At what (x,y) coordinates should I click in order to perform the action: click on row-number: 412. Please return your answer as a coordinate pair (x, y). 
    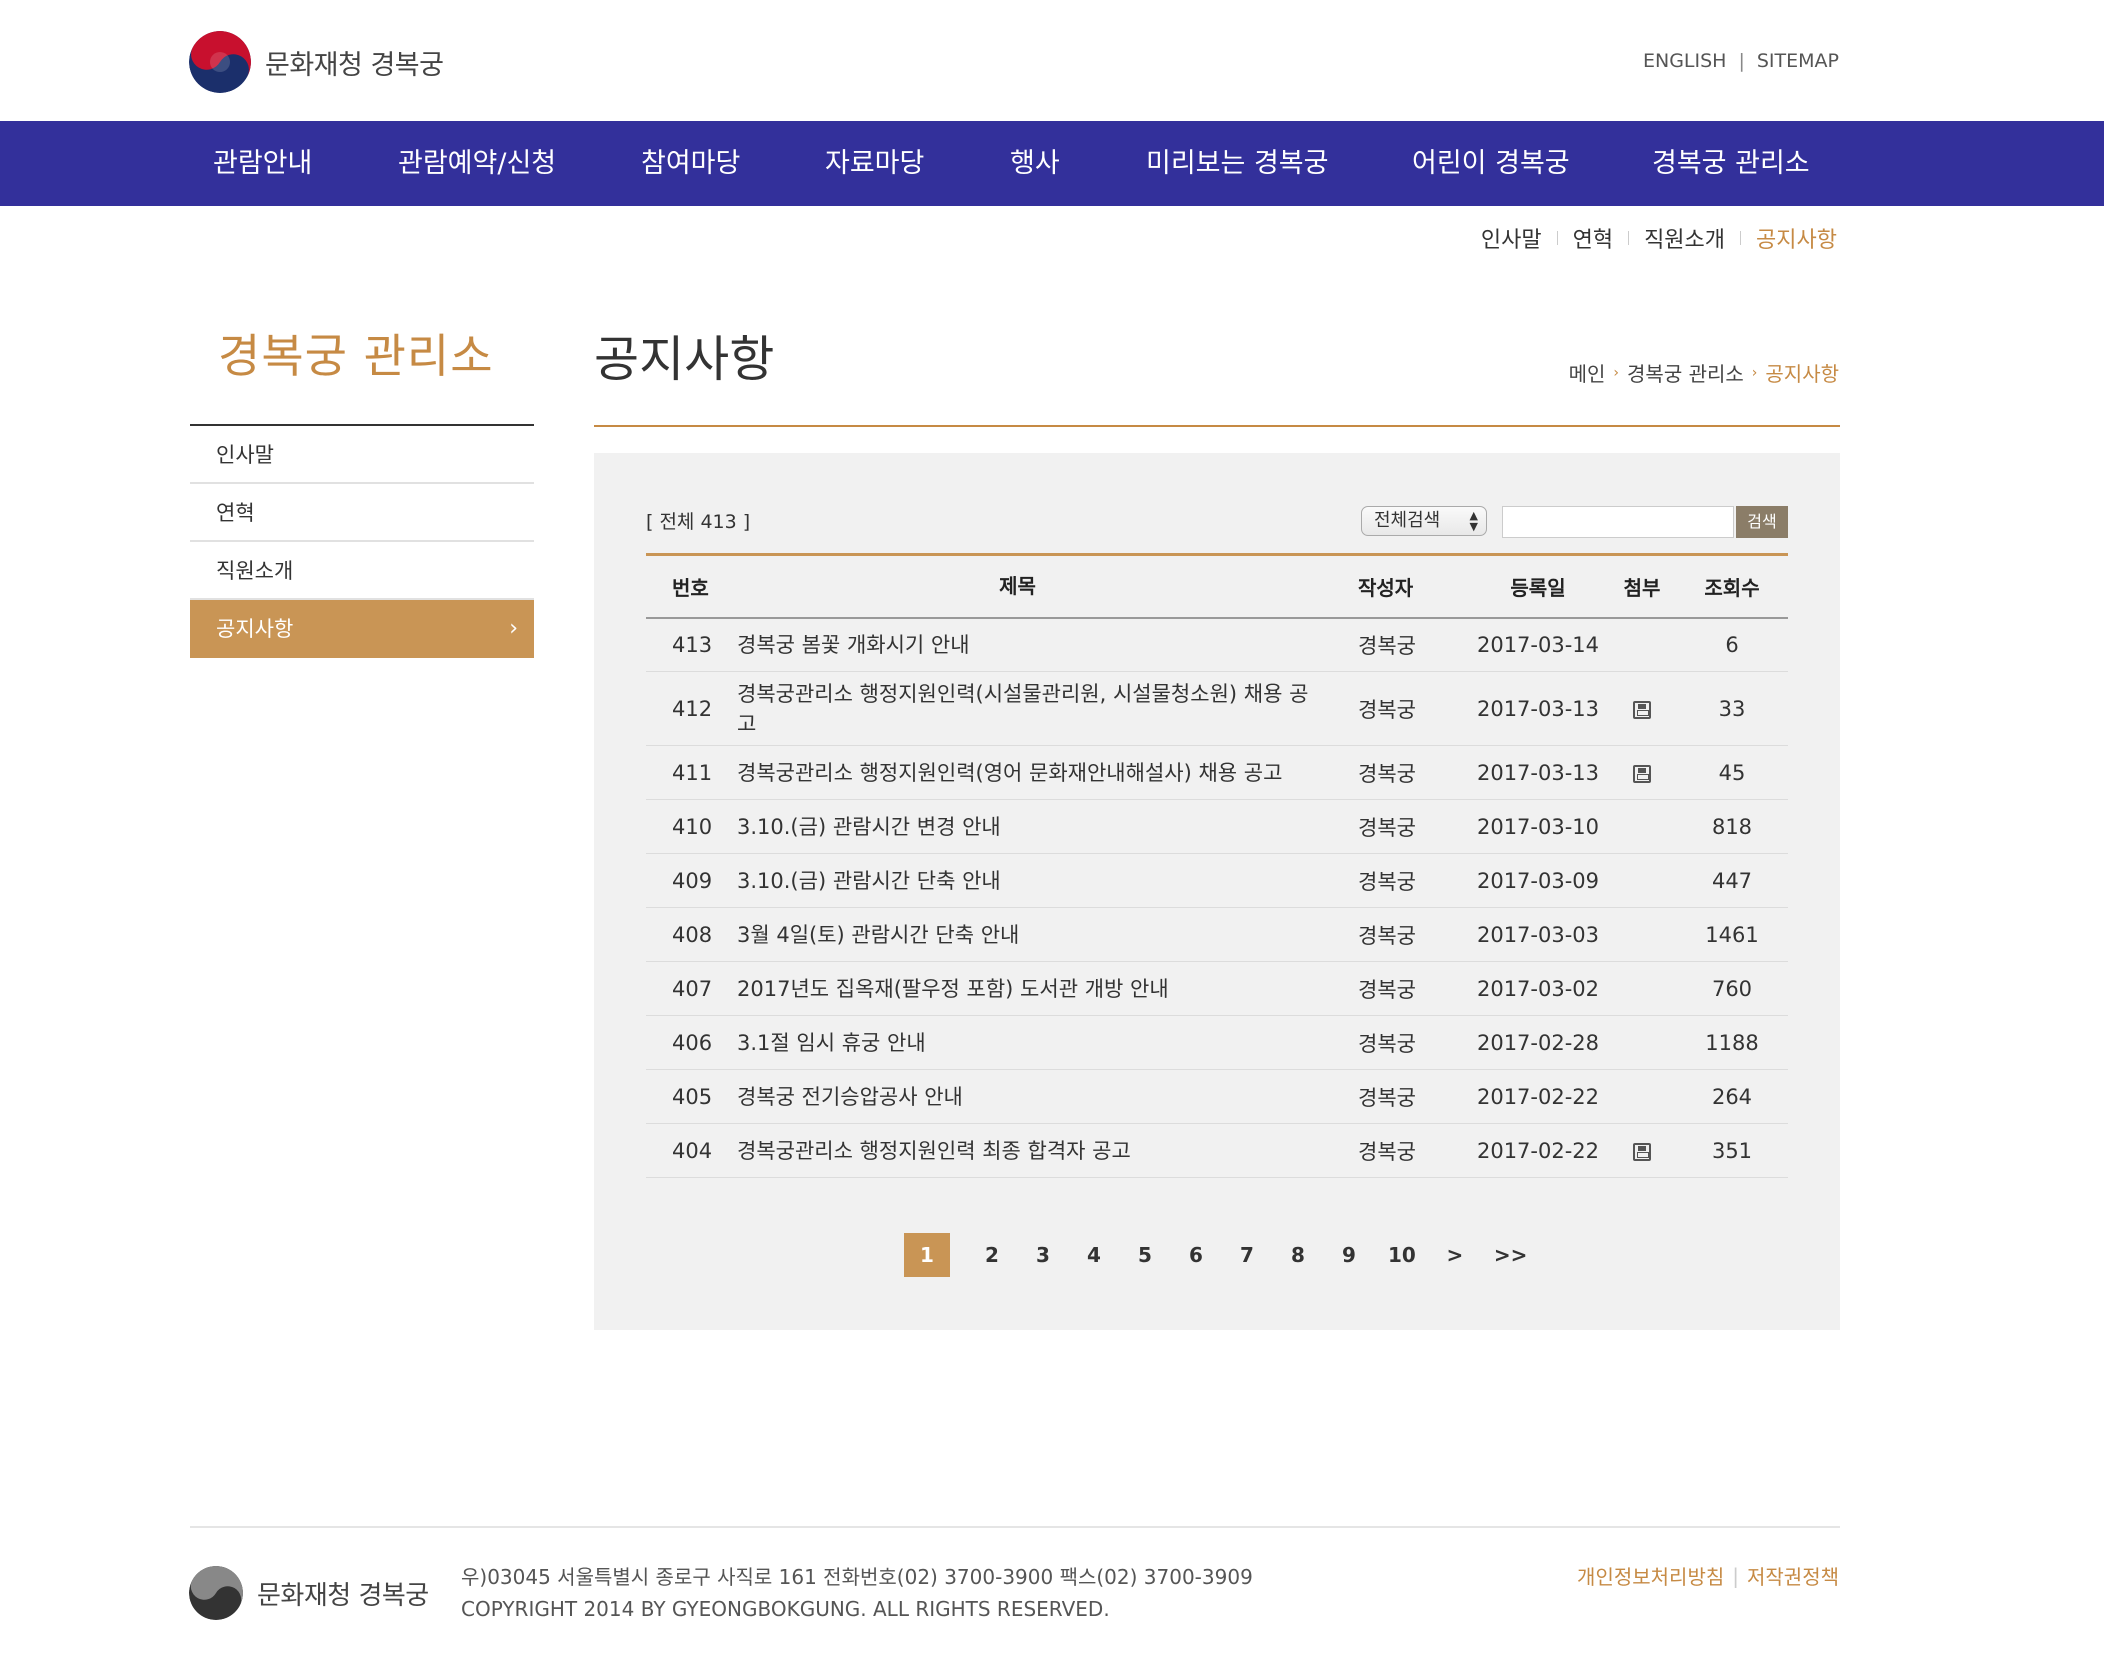
    Looking at the image, I should click on (691, 708).